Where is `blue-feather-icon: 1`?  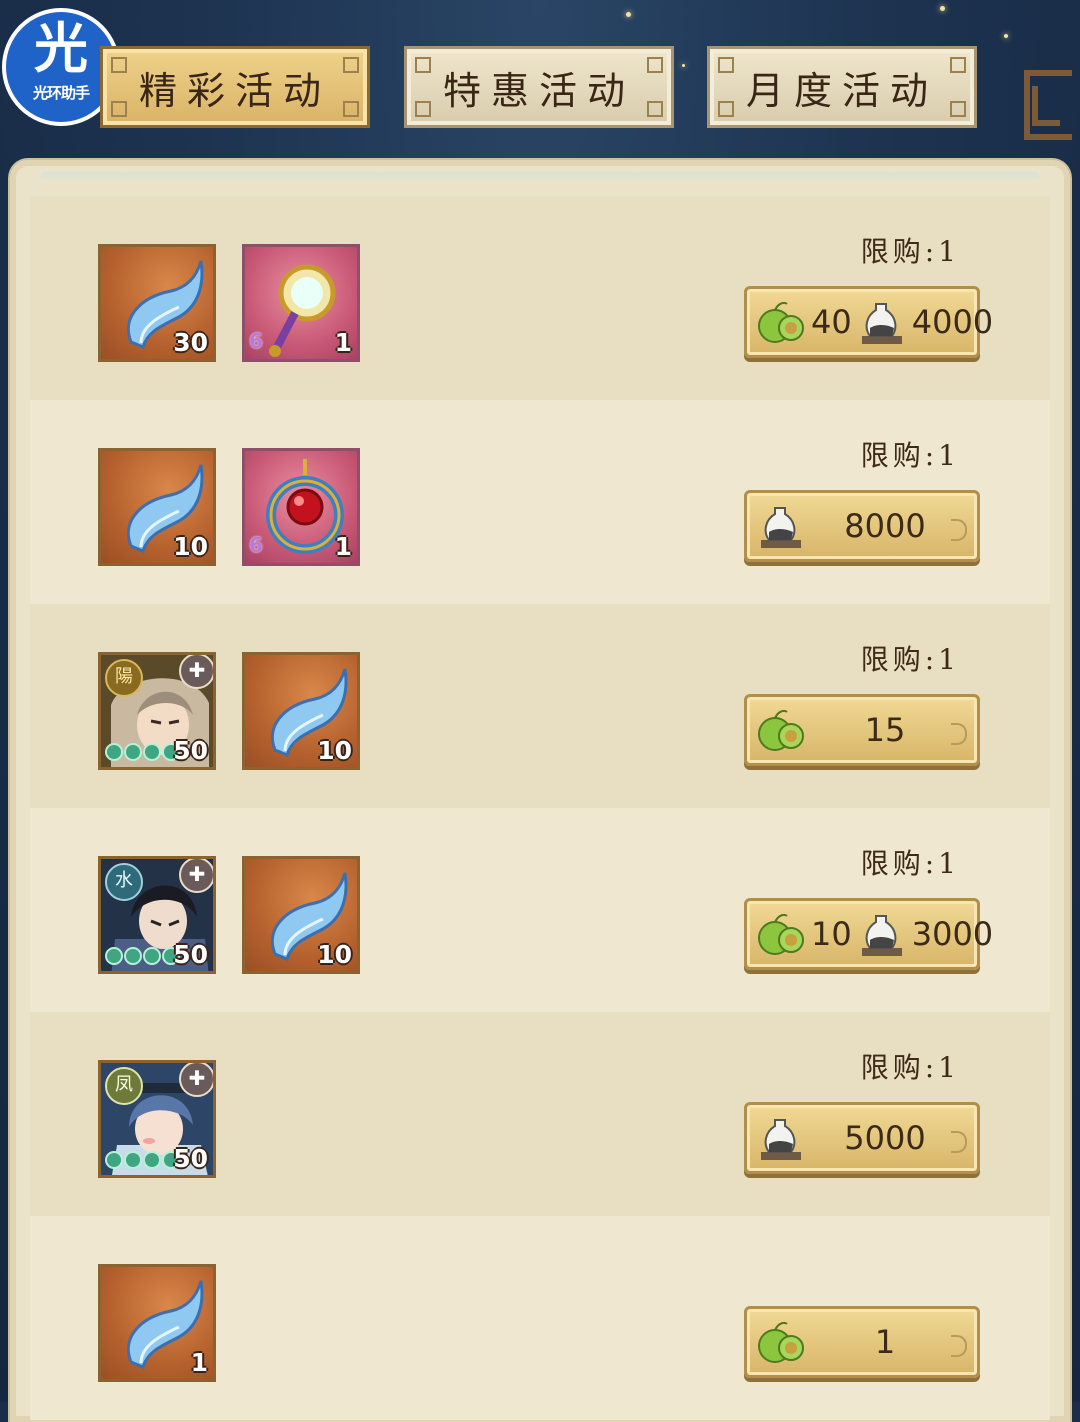 blue-feather-icon: 1 is located at coordinates (157, 1323).